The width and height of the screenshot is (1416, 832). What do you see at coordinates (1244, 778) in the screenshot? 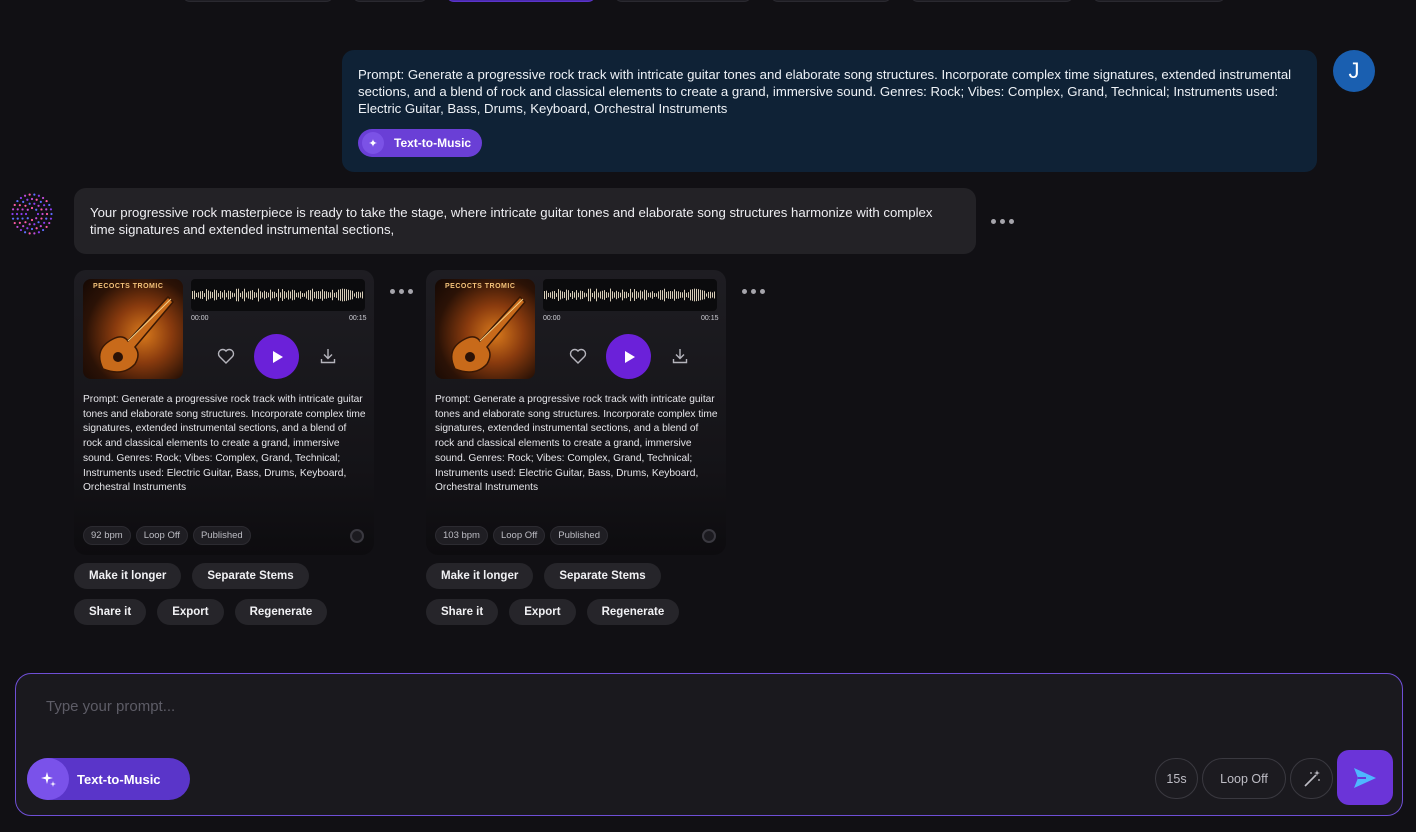
I see `loop-toggle: Loop Off` at bounding box center [1244, 778].